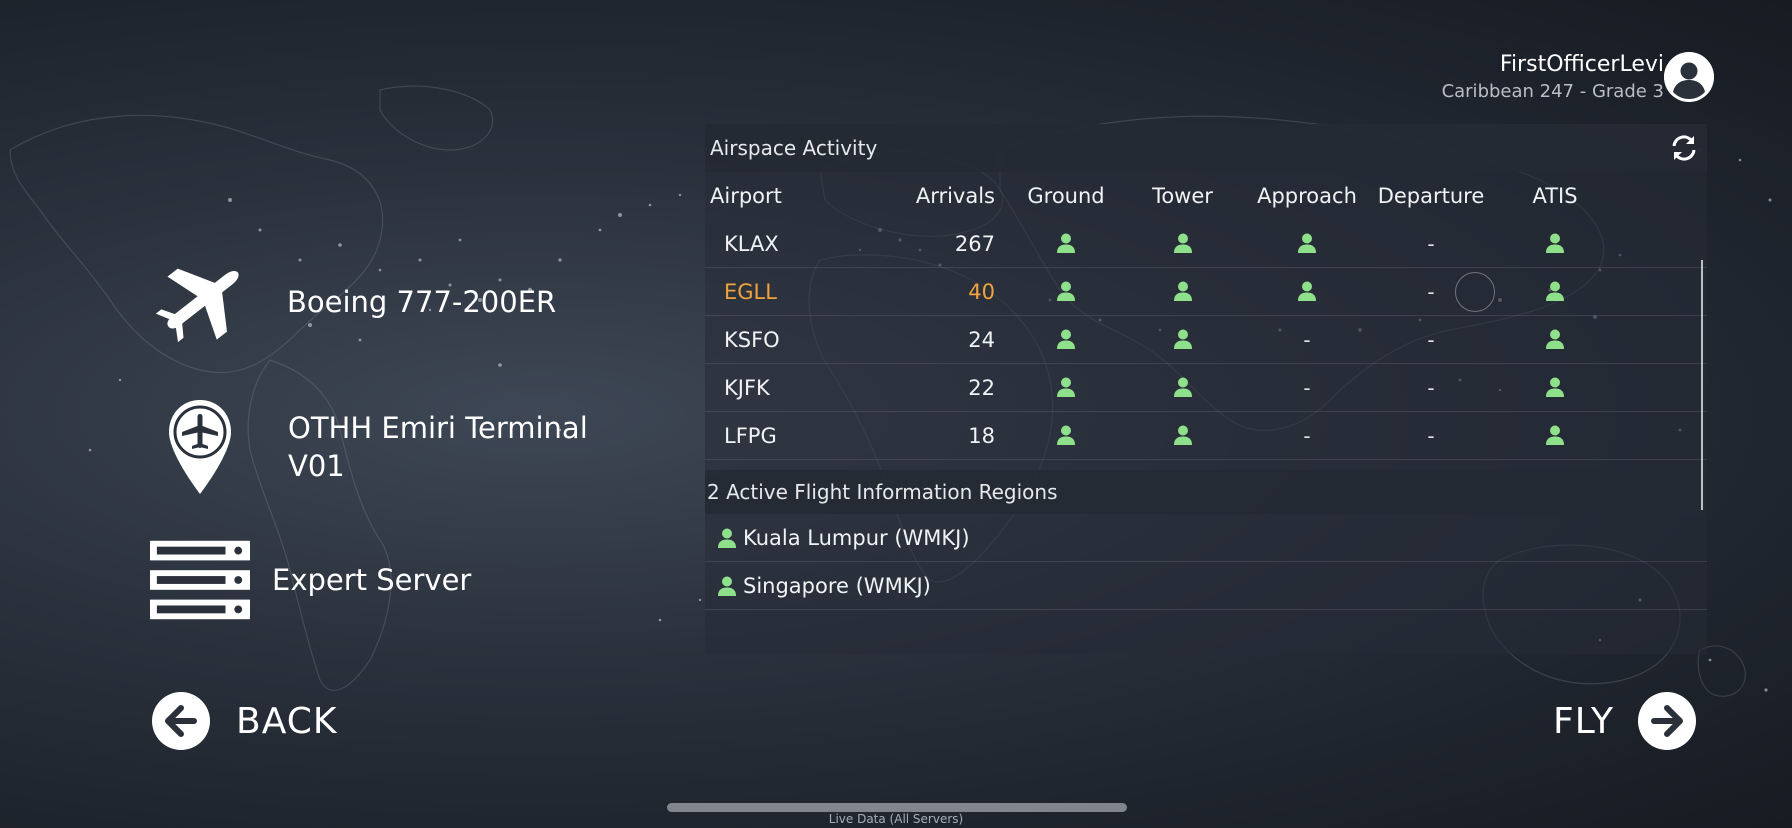 The image size is (1792, 828). Describe the element at coordinates (200, 580) in the screenshot. I see `server-icon` at that location.